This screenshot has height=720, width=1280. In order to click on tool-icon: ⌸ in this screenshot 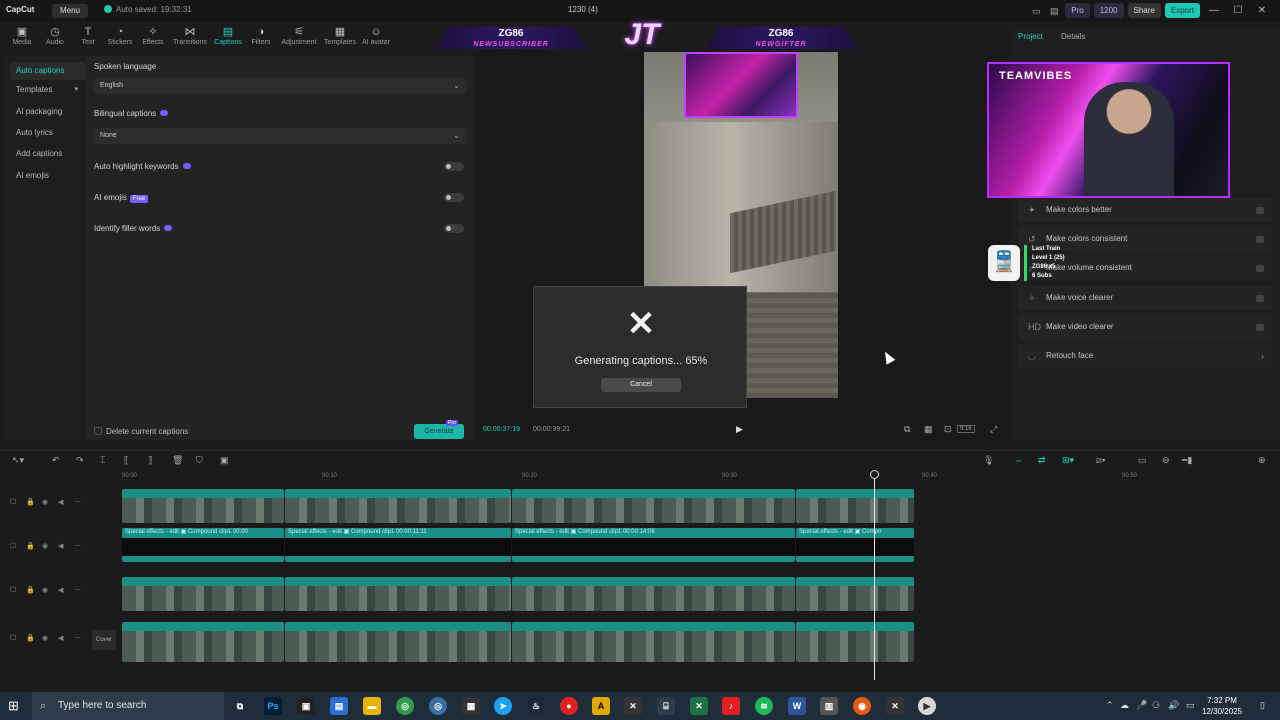, I will do `click(666, 706)`.